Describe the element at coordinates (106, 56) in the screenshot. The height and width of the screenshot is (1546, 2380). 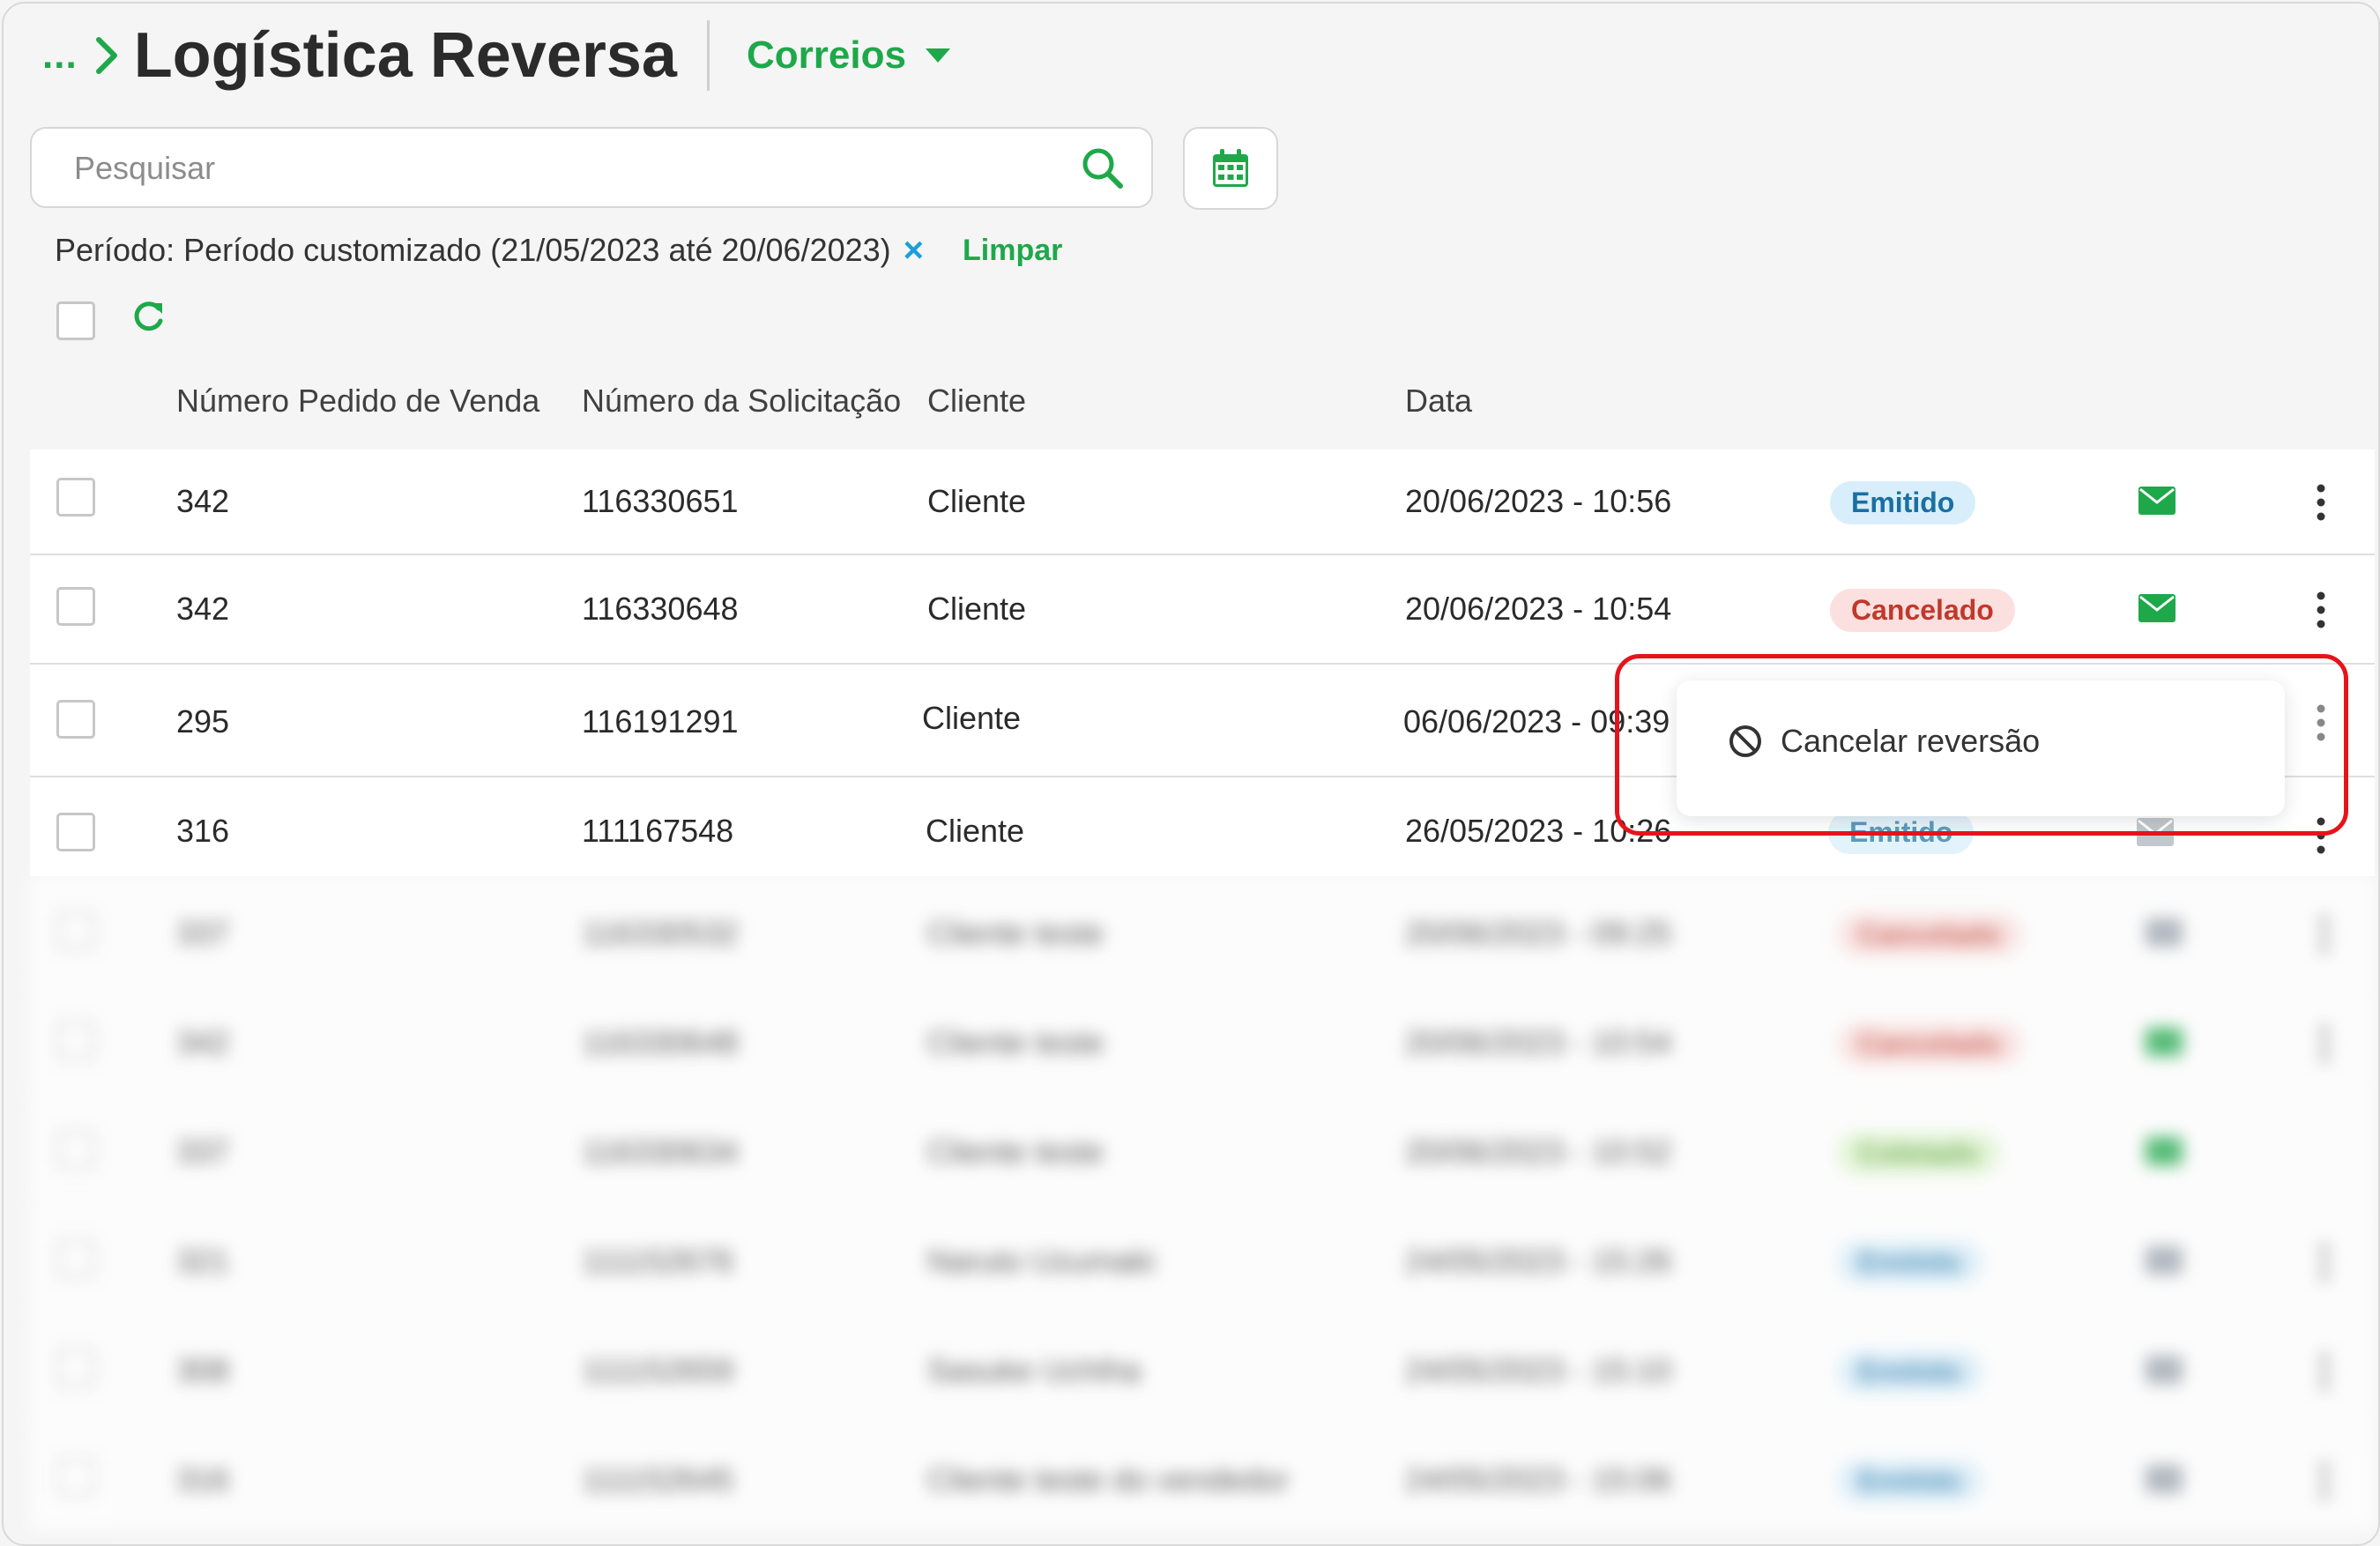
I see `chevron-right-icon` at that location.